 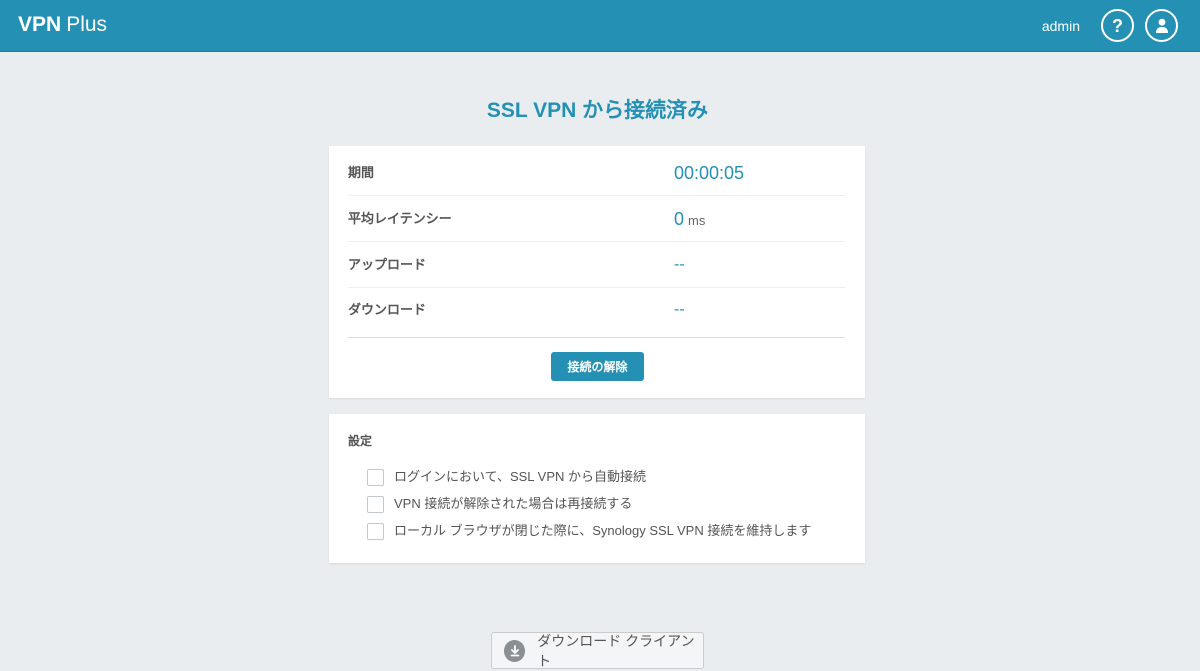 I want to click on latency-value: 0 ms, so click(x=689, y=219).